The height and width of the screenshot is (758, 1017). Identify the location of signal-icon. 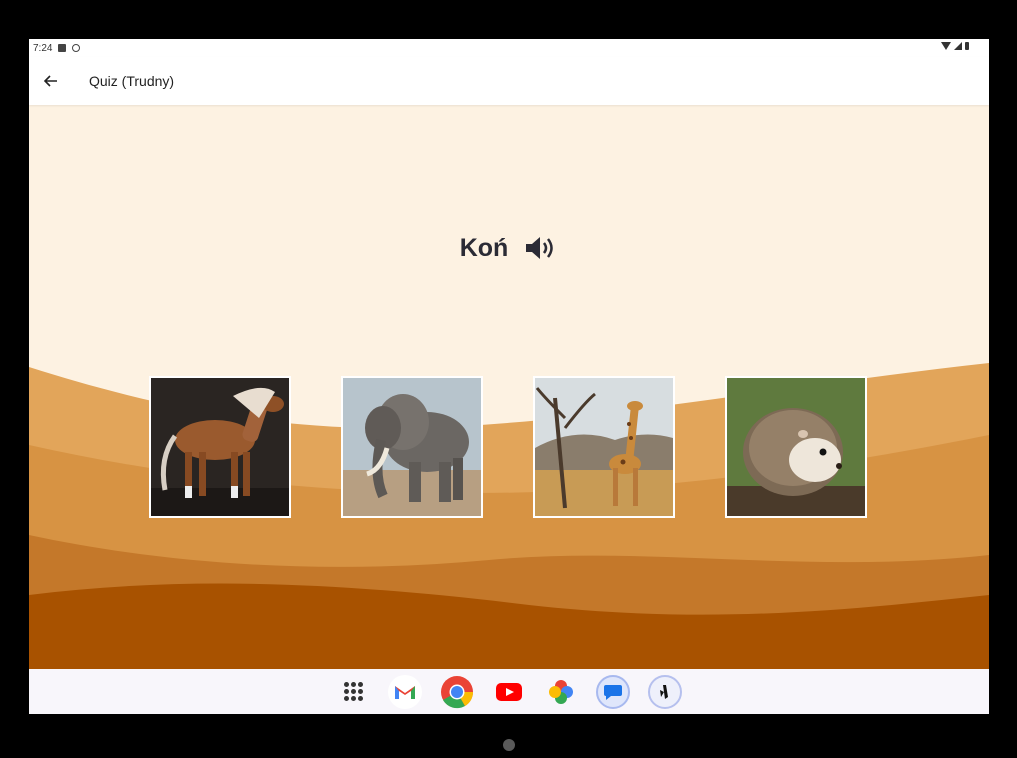
(958, 46).